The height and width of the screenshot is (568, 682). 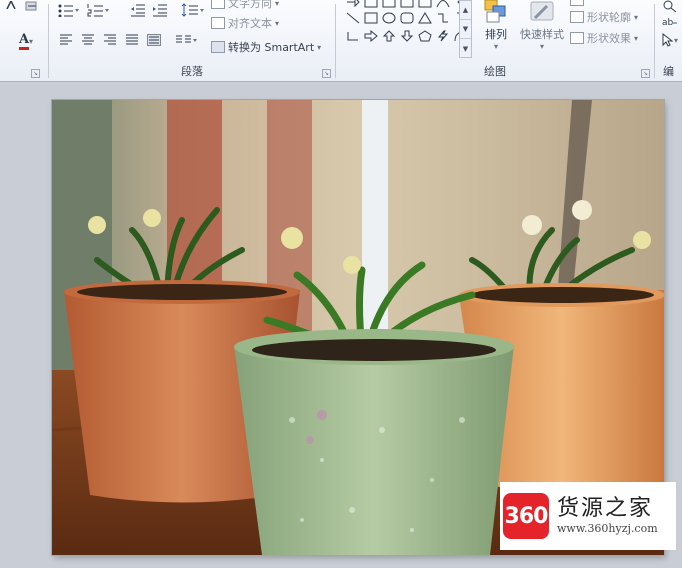 What do you see at coordinates (495, 11) in the screenshot?
I see `arrange-icon` at bounding box center [495, 11].